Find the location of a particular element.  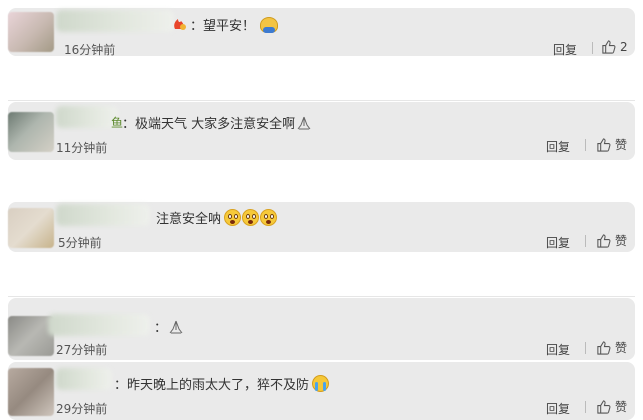

hugging-face-icon is located at coordinates (269, 24).